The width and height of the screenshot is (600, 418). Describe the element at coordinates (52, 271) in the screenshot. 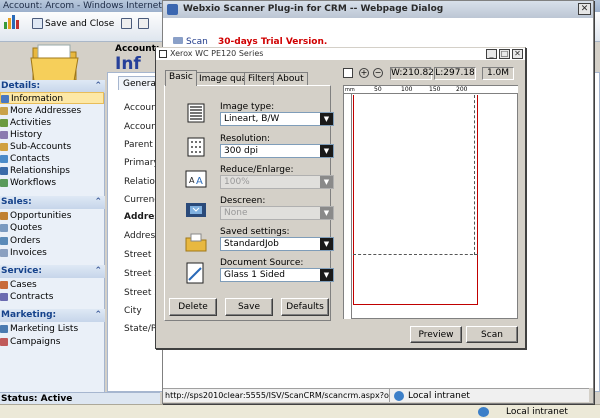

I see `nav-section-service: Service: ⌃` at that location.